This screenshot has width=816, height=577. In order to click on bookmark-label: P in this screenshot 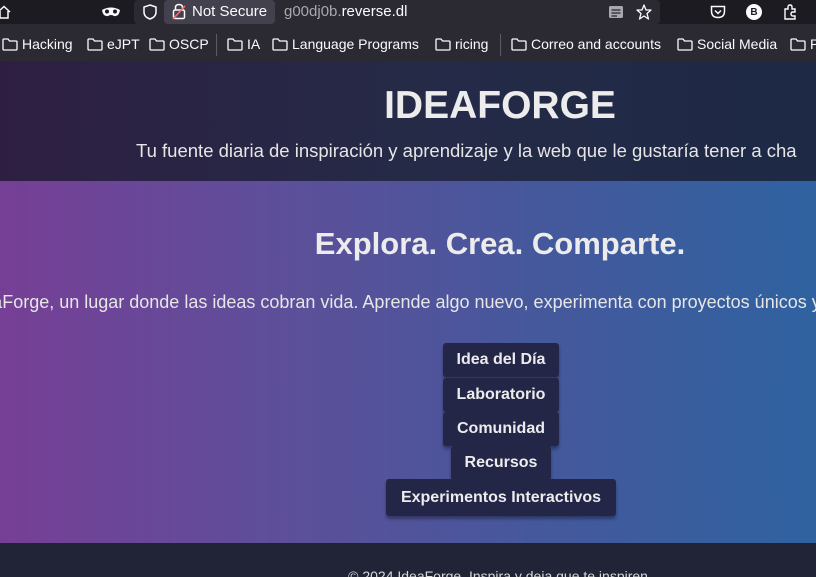, I will do `click(813, 44)`.